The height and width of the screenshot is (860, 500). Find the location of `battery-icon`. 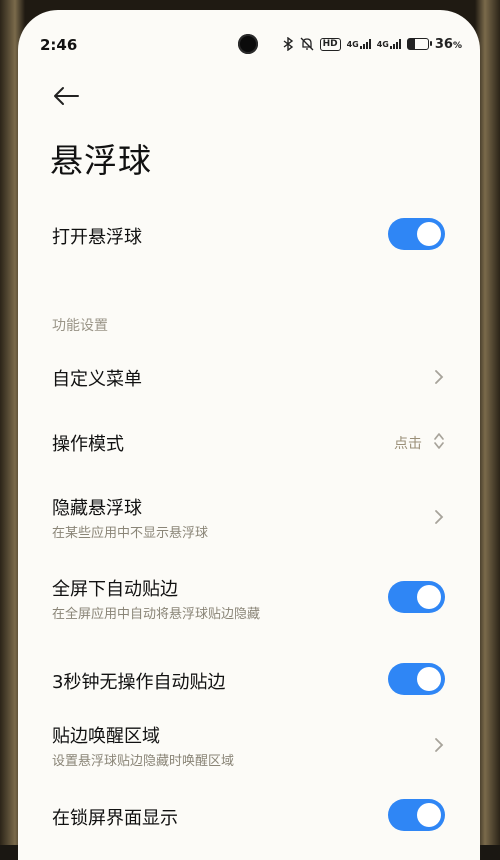

battery-icon is located at coordinates (419, 44).